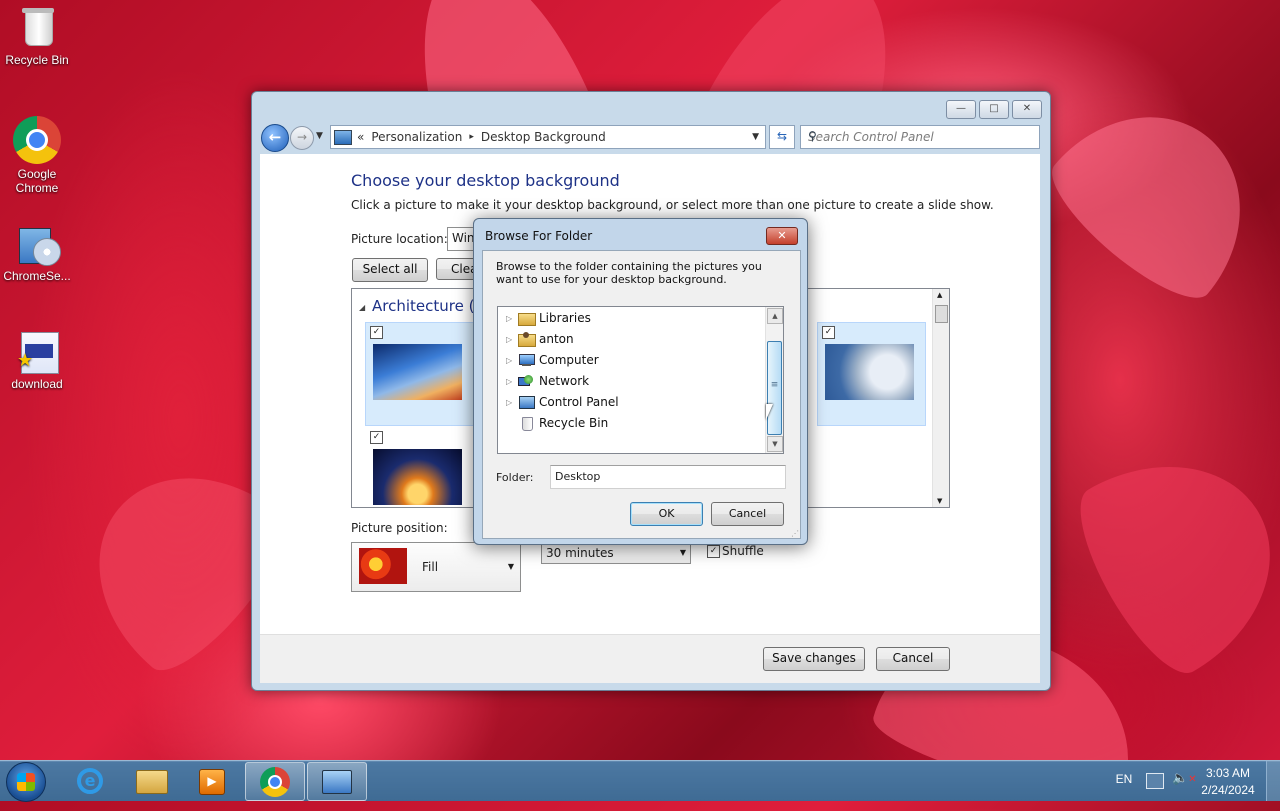  I want to click on tree-item-control-panel: ▷ Control Panel, so click(562, 402).